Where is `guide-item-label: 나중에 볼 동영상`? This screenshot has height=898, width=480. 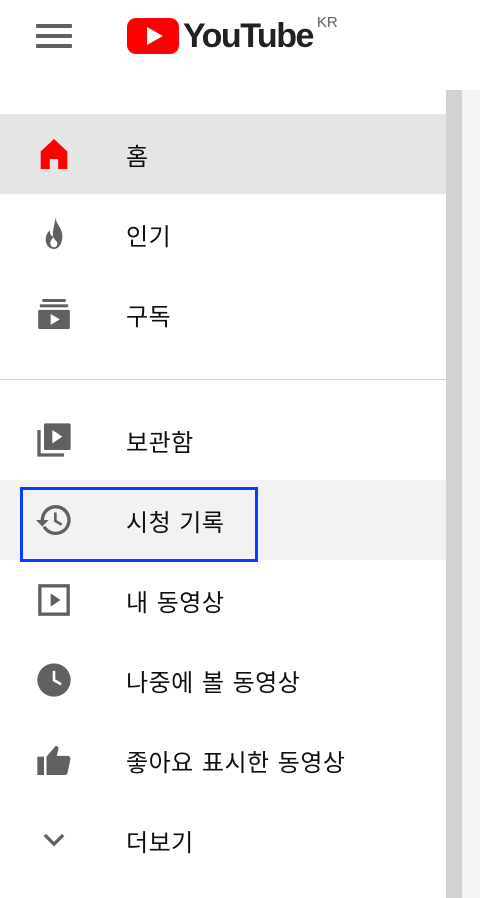
guide-item-label: 나중에 볼 동영상 is located at coordinates (213, 682).